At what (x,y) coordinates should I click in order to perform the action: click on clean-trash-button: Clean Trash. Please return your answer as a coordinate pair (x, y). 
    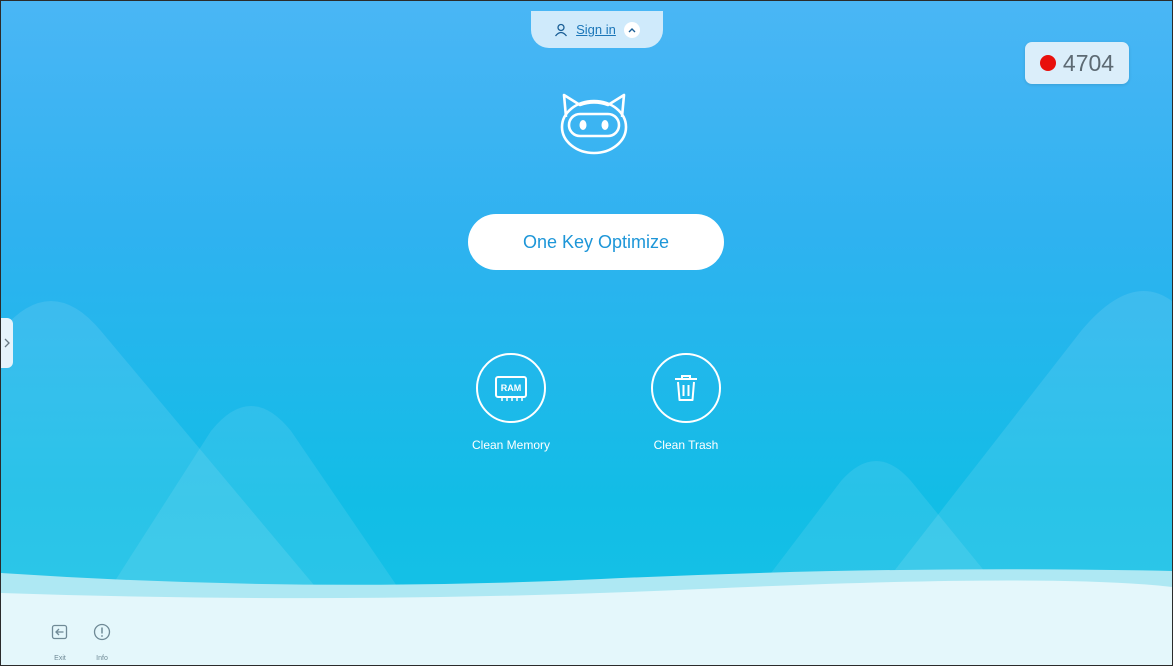
    Looking at the image, I should click on (686, 402).